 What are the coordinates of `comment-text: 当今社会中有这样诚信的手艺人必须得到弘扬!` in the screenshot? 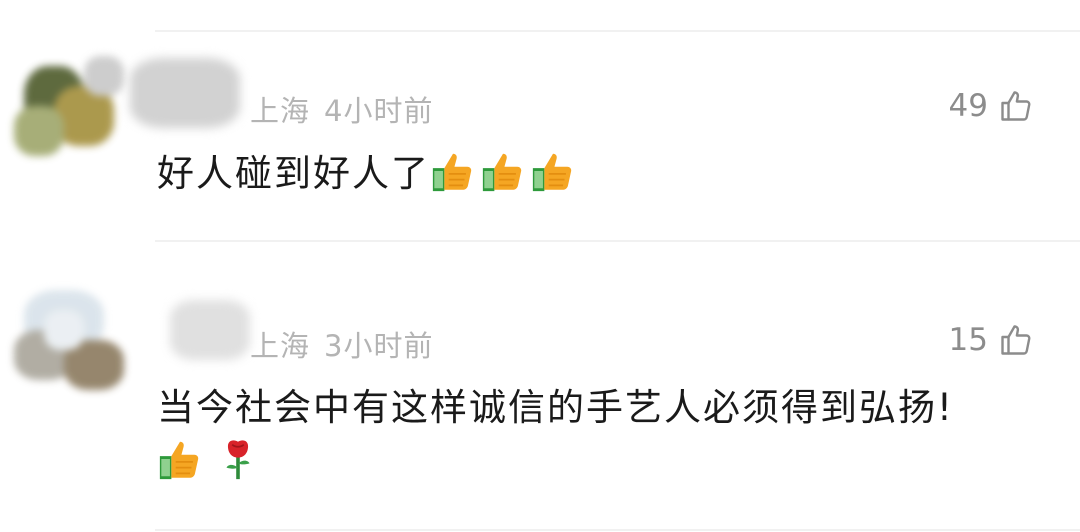 It's located at (555, 407).